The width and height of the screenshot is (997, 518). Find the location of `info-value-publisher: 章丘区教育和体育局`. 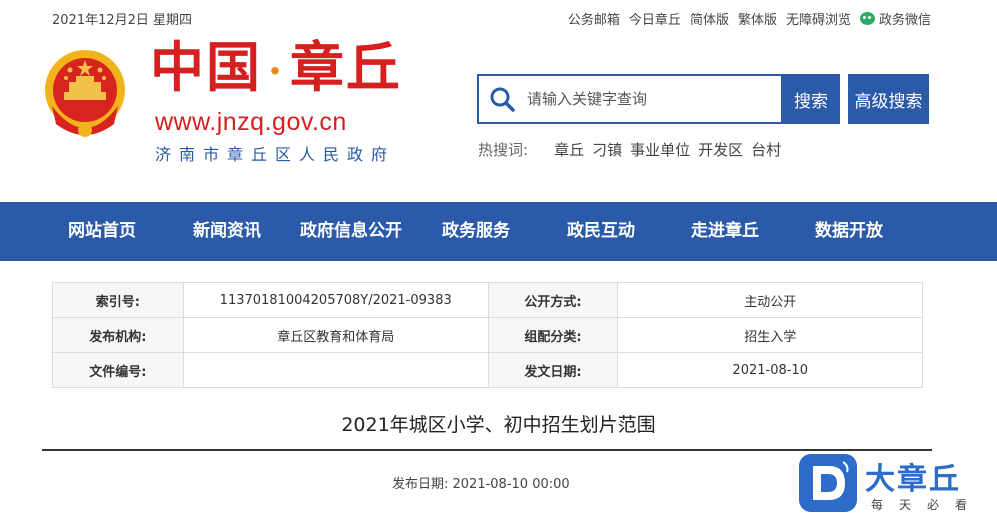

info-value-publisher: 章丘区教育和体育局 is located at coordinates (335, 335).